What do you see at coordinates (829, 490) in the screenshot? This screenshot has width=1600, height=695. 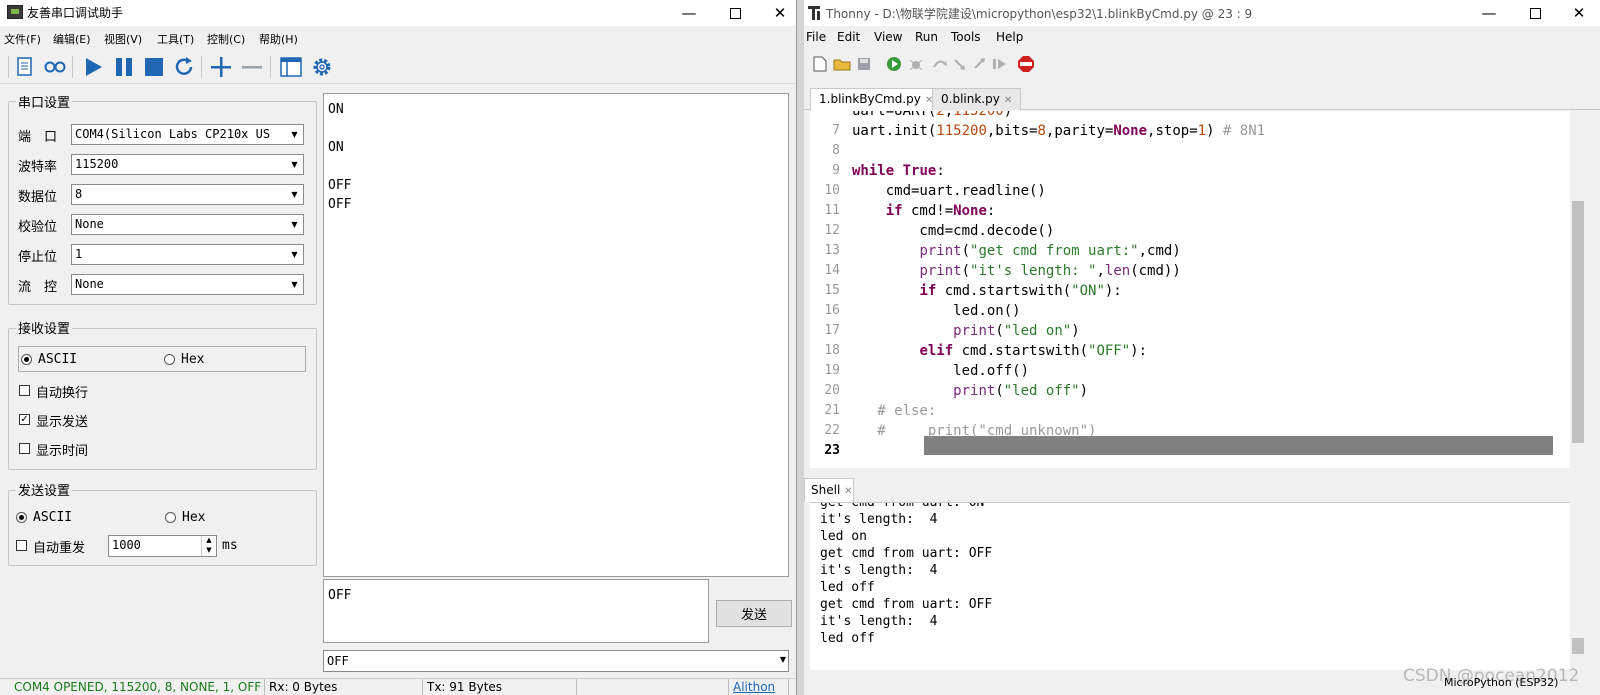 I see `tab-shell: Shell ✕` at bounding box center [829, 490].